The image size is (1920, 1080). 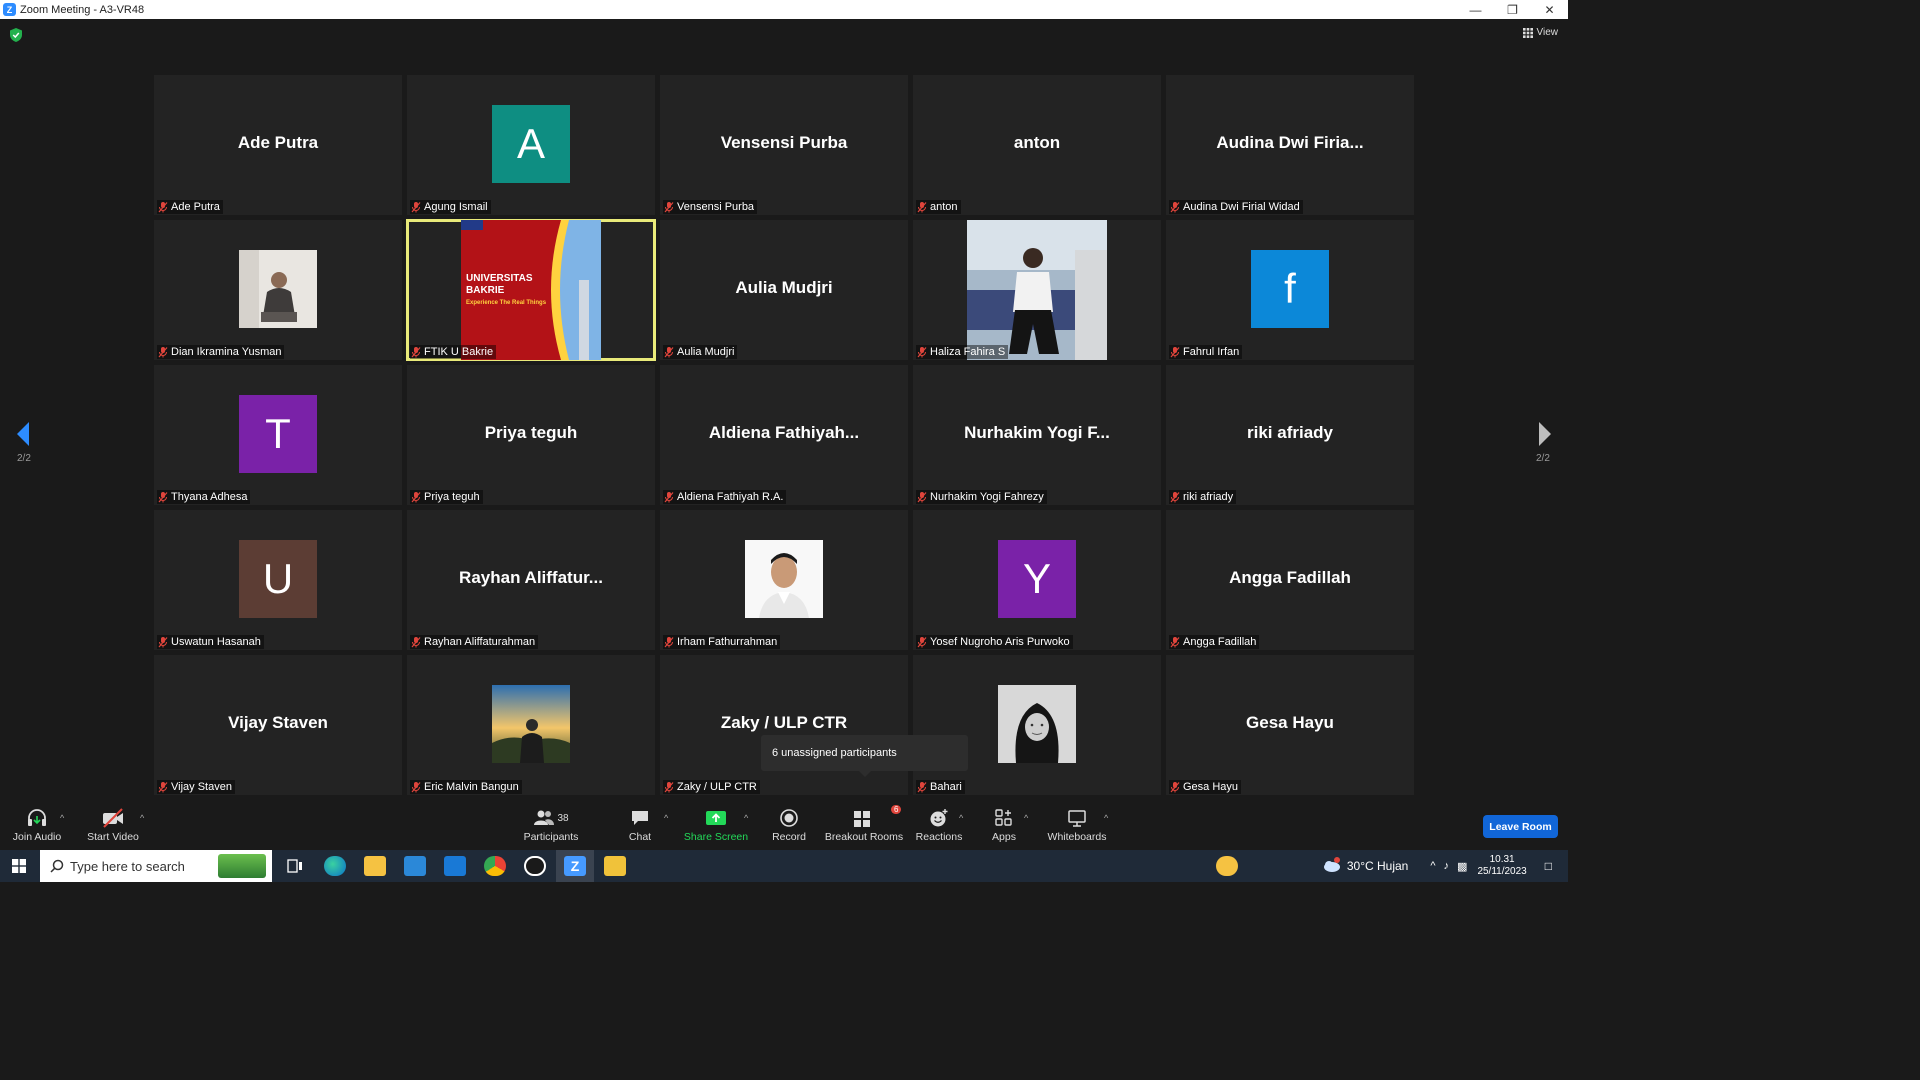 I want to click on participant-name: Irham Fathurrahman, so click(x=727, y=642).